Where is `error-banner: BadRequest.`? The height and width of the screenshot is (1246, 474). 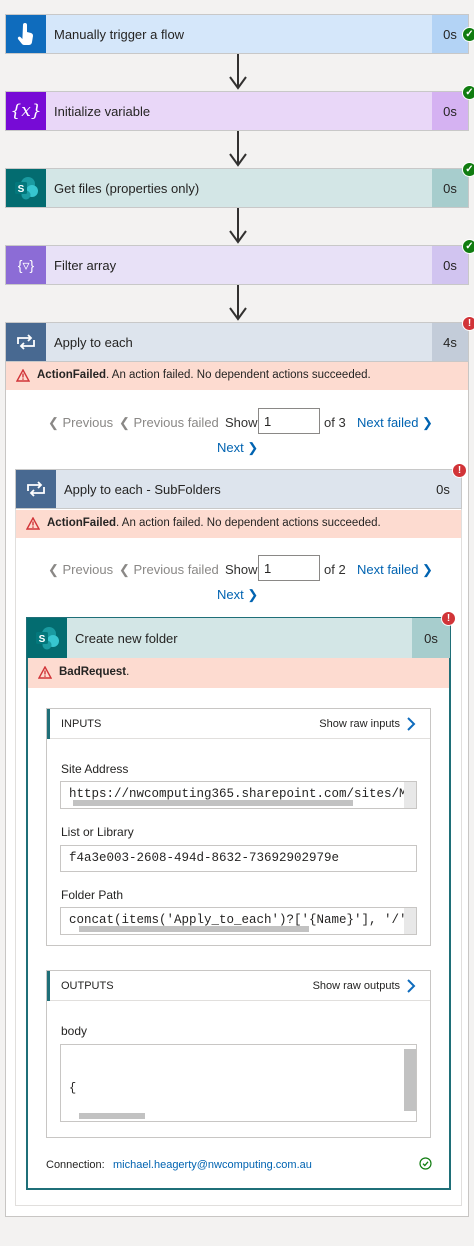
error-banner: BadRequest. is located at coordinates (238, 673).